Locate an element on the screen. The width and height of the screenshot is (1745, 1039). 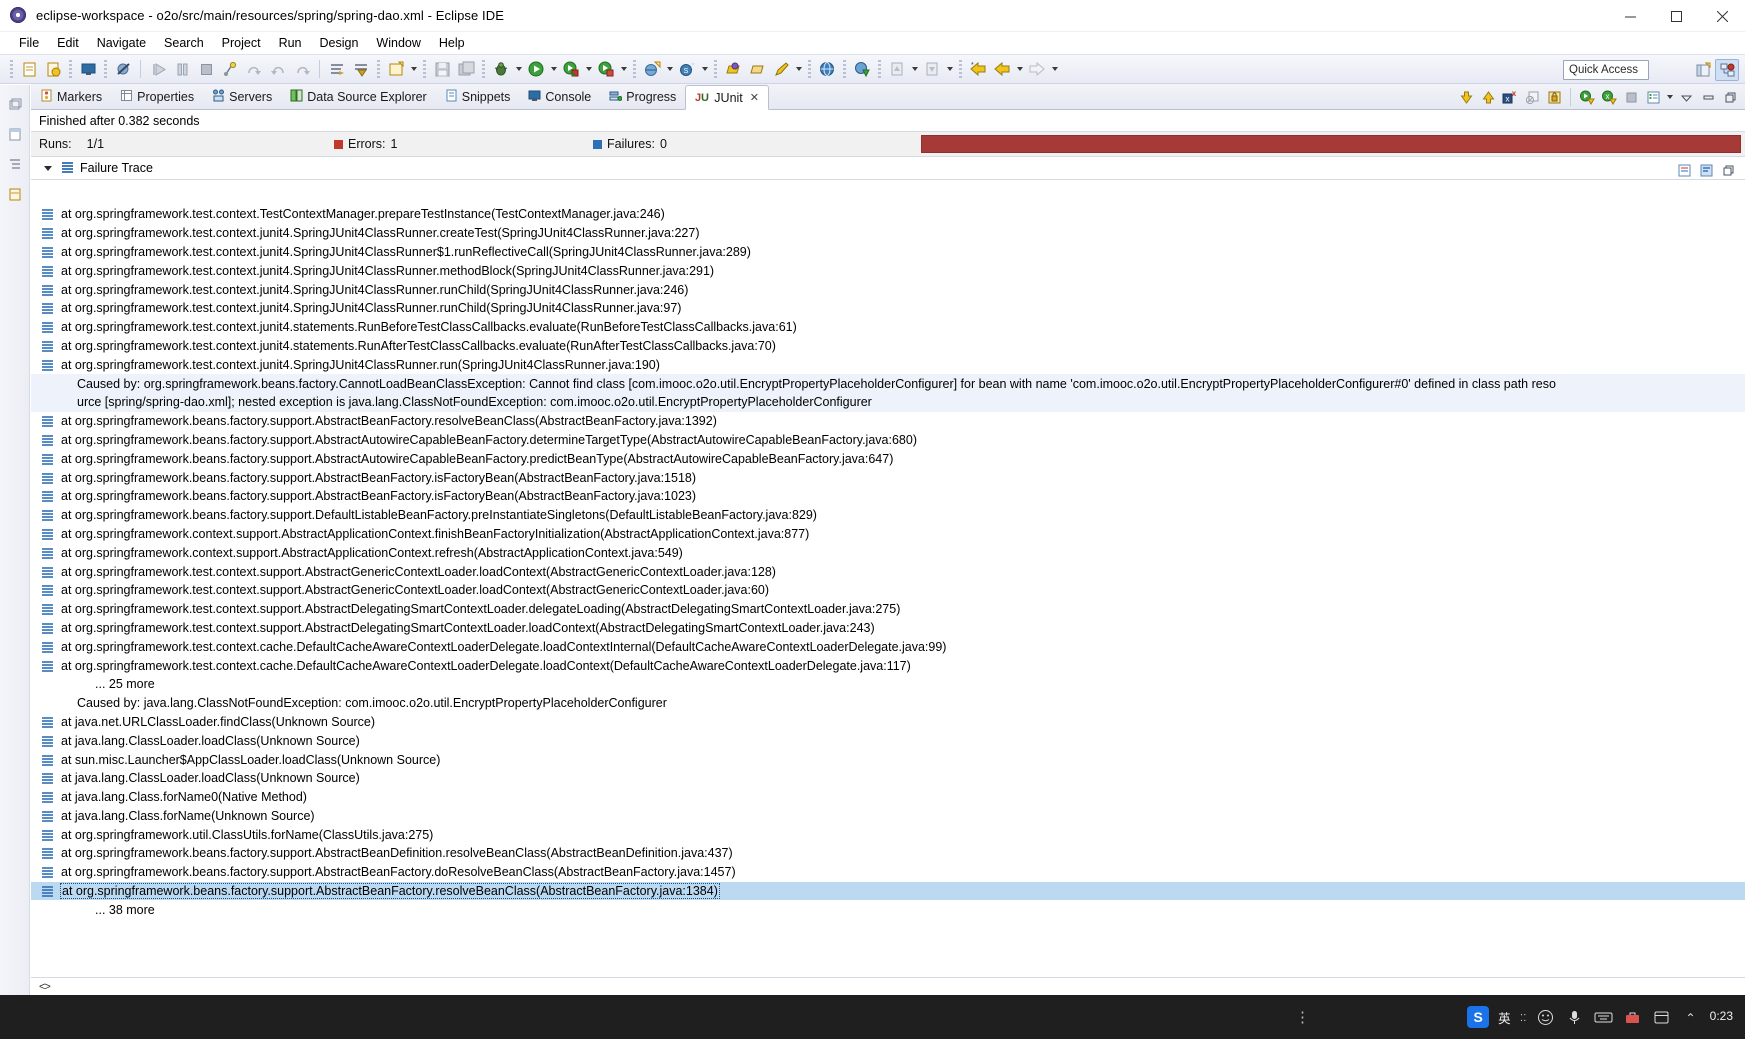
resume-icon is located at coordinates (158, 69).